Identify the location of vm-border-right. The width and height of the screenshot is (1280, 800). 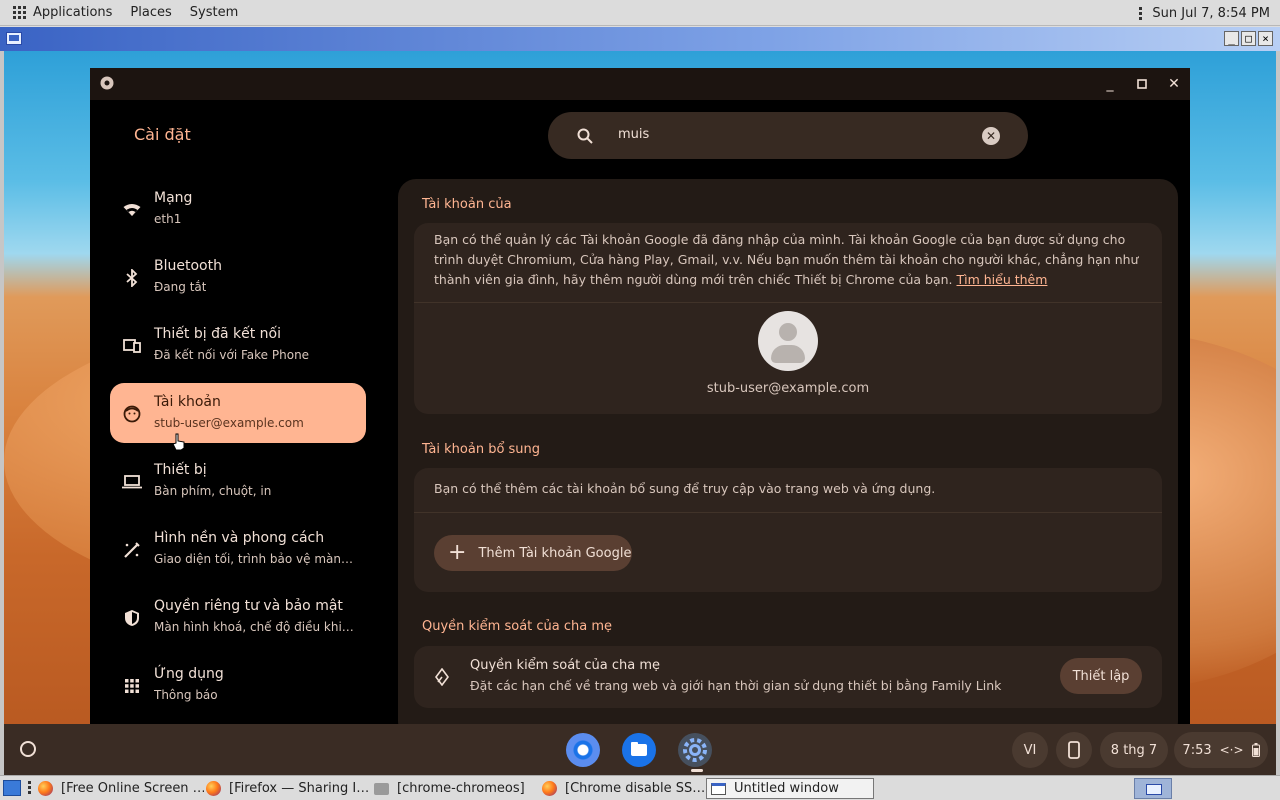
(1278, 413).